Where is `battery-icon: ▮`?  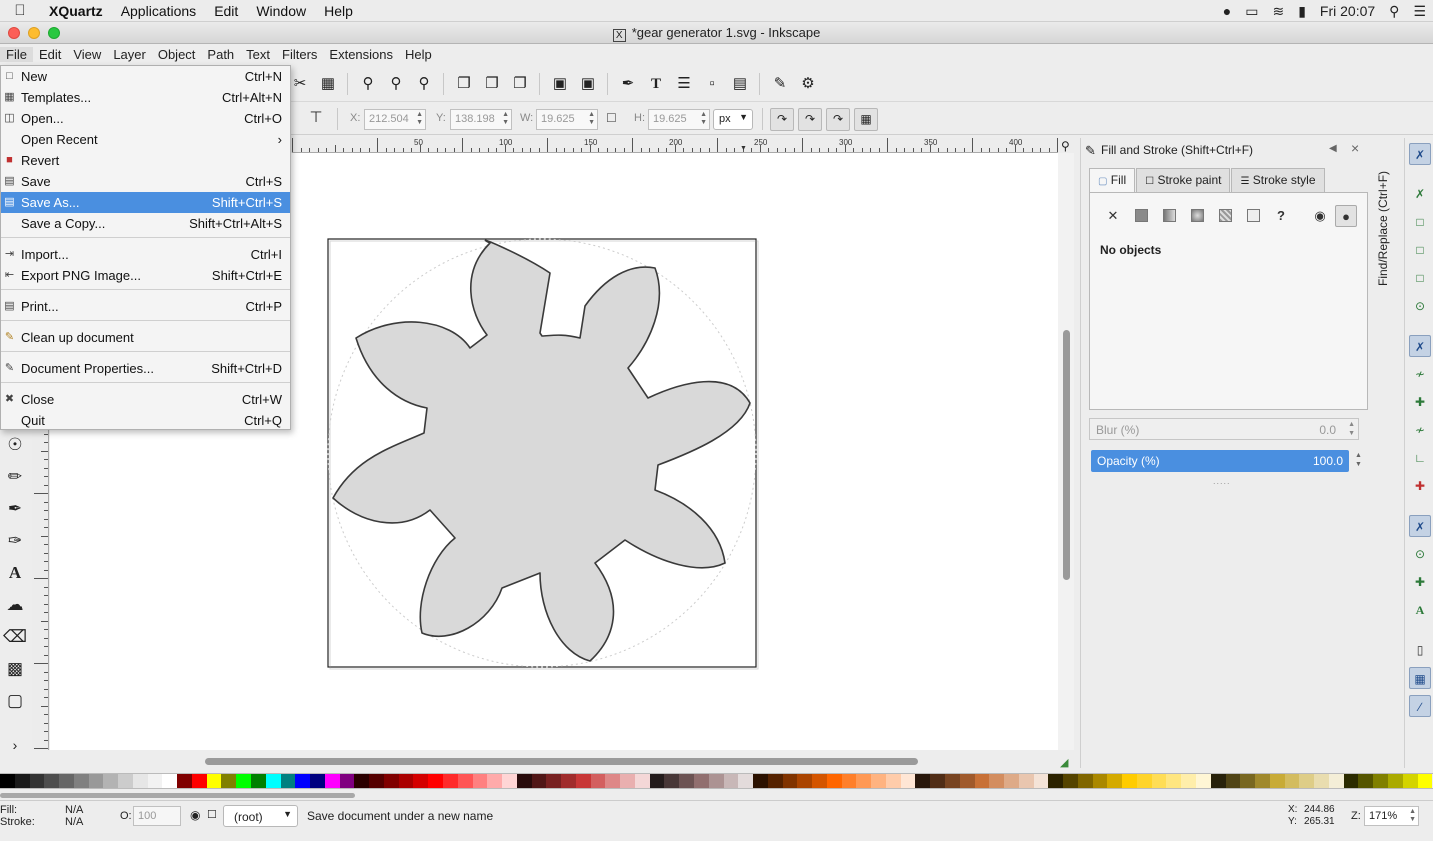 battery-icon: ▮ is located at coordinates (1302, 11).